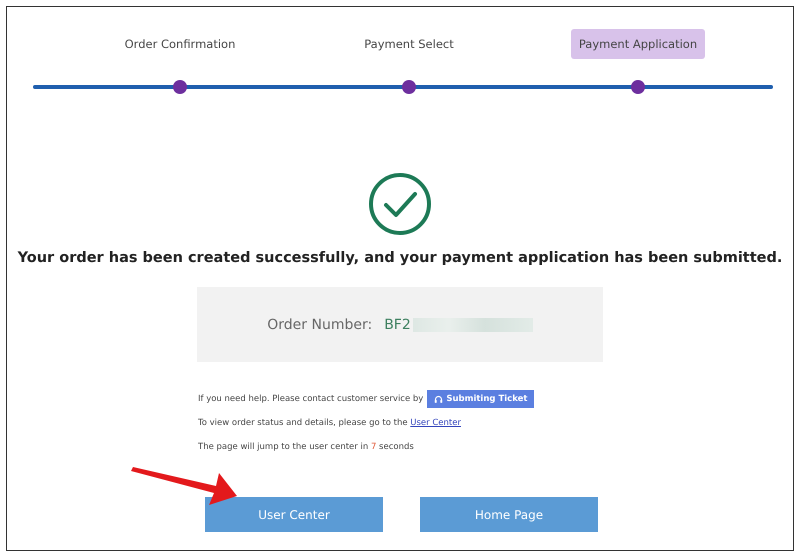  I want to click on check-circle-icon, so click(400, 204).